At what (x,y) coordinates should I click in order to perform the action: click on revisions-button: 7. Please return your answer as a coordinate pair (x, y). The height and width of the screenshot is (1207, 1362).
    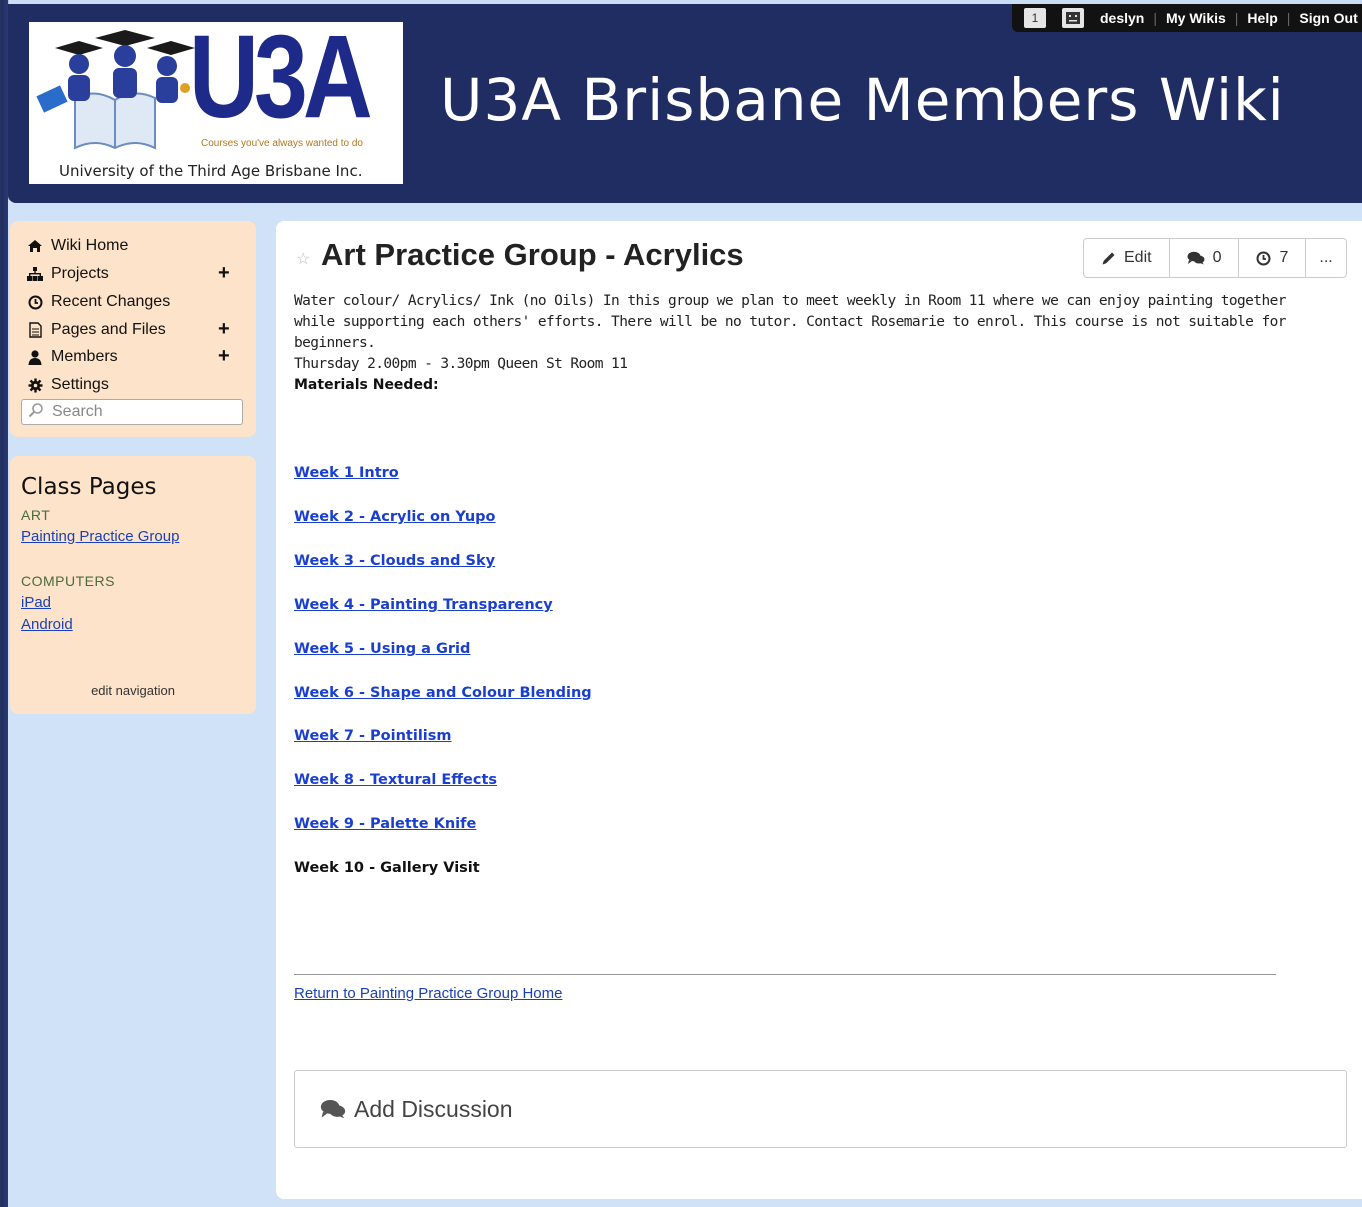
    Looking at the image, I should click on (1273, 258).